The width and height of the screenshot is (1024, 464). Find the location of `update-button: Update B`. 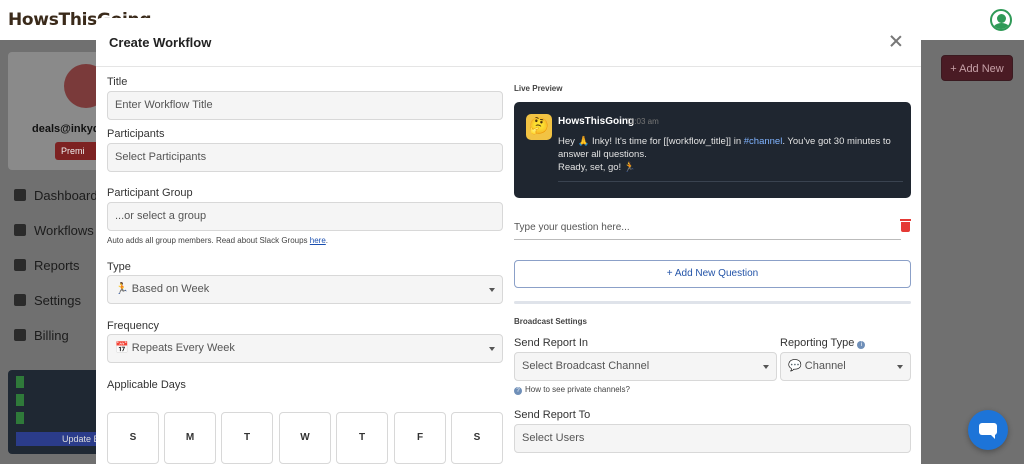

update-button: Update B is located at coordinates (58, 439).